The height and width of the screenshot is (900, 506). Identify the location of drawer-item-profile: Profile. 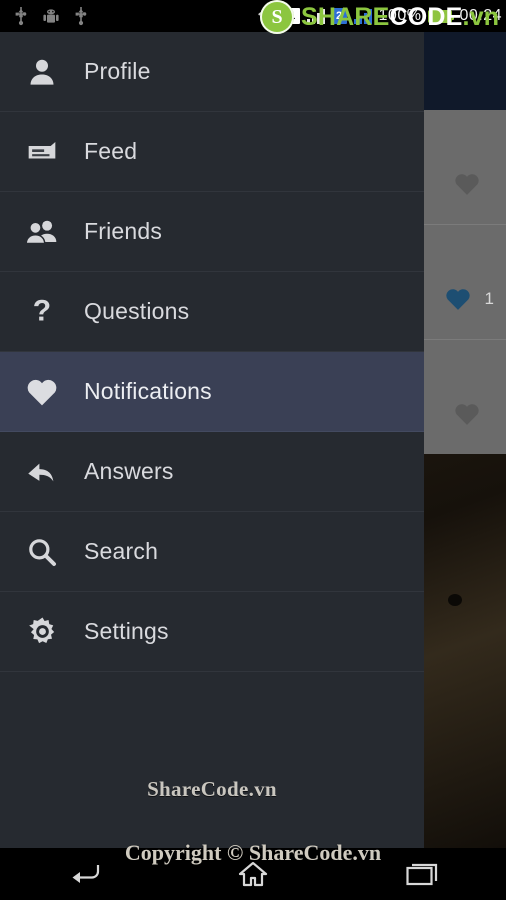
(212, 72).